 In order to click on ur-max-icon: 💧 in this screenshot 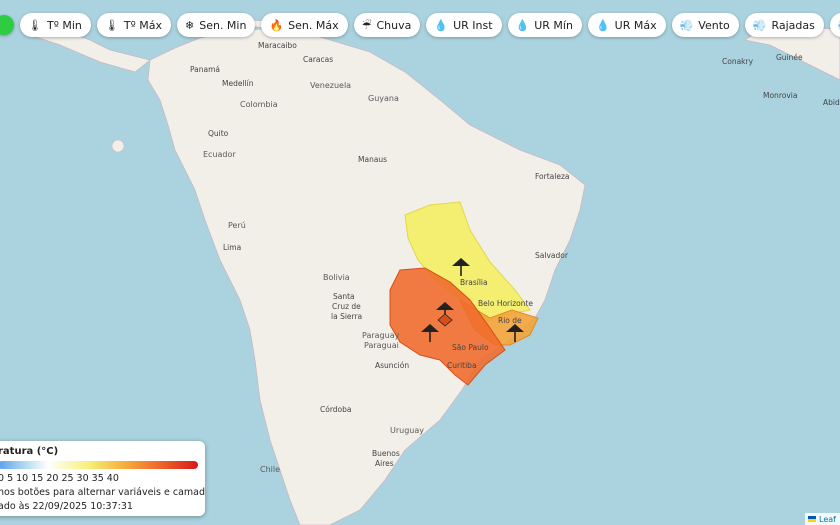, I will do `click(602, 25)`.